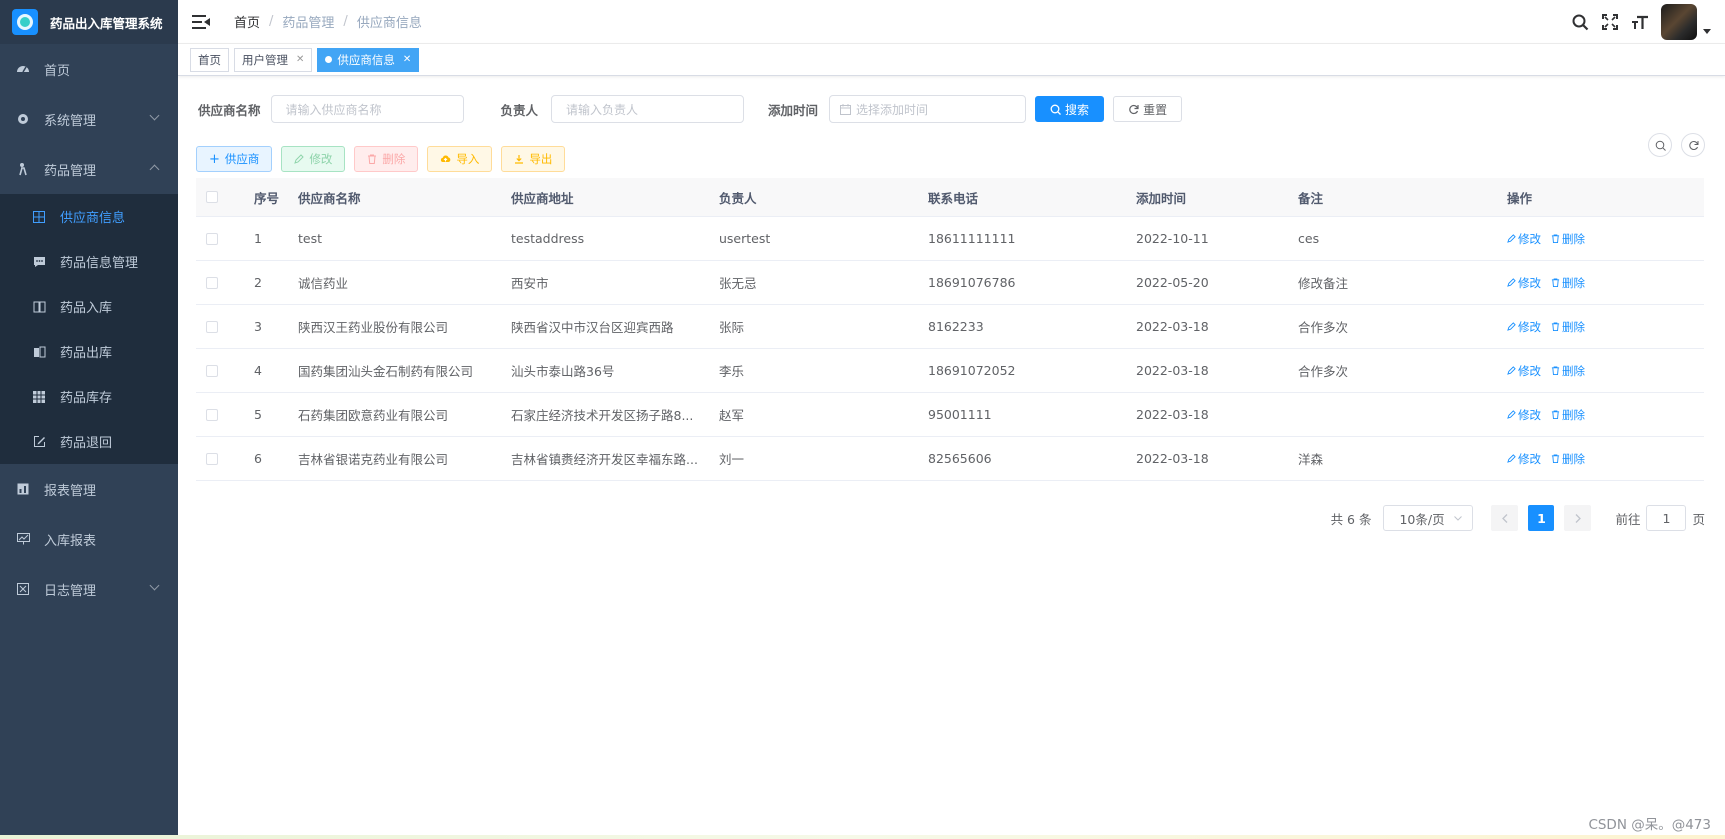 The width and height of the screenshot is (1725, 839). Describe the element at coordinates (212, 197) in the screenshot. I see `select-all-checkbox` at that location.